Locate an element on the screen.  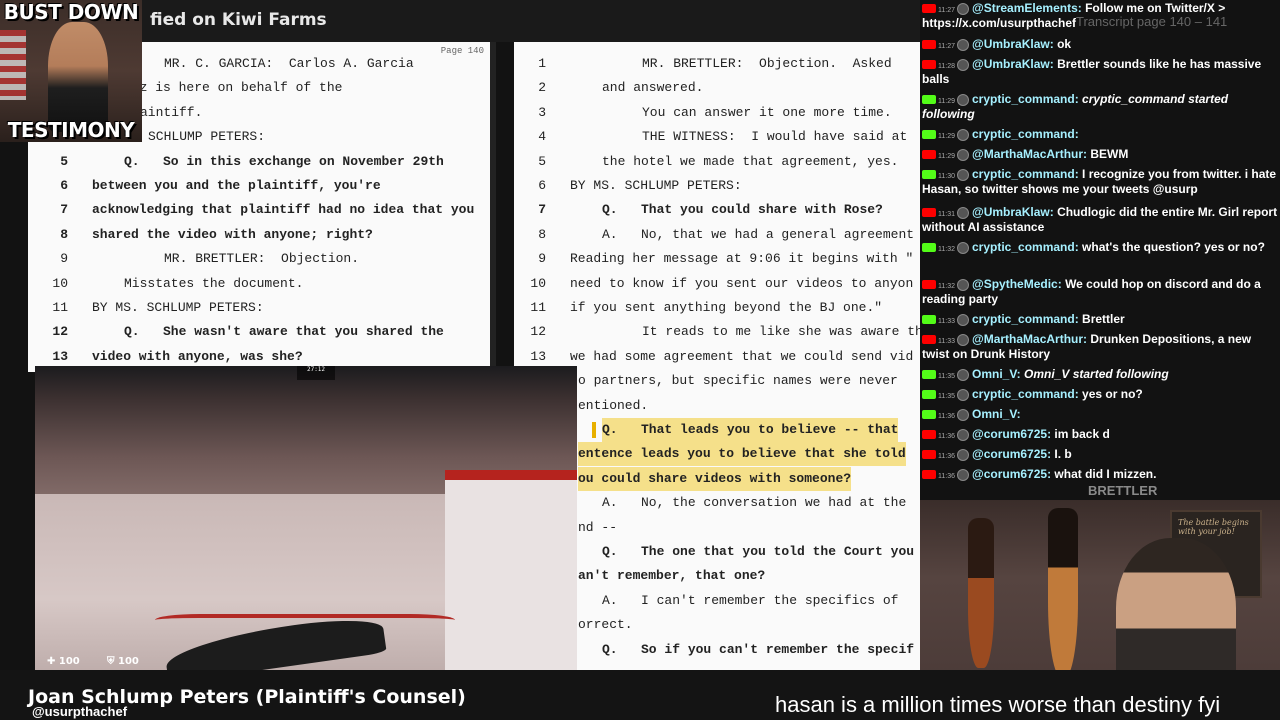
game-timer: 27:12 is located at coordinates (316, 373).